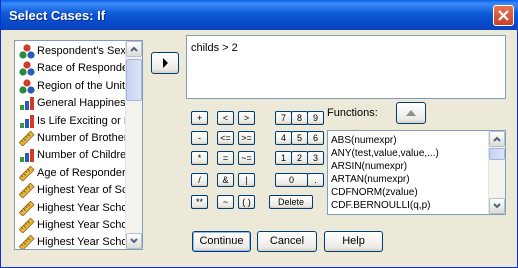  Describe the element at coordinates (352, 113) in the screenshot. I see `functions-label: Functions:` at that location.